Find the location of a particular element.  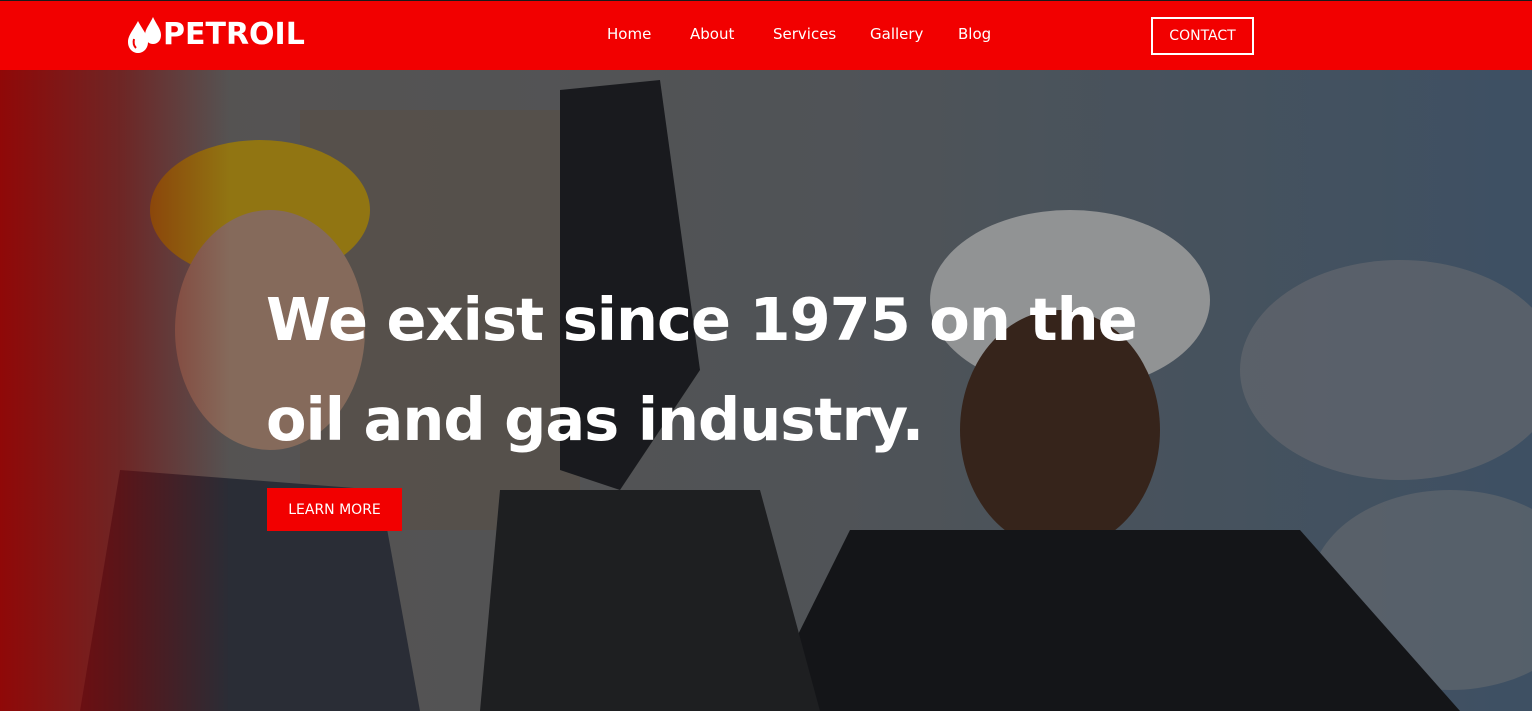

nav-link-home: Home is located at coordinates (629, 34).